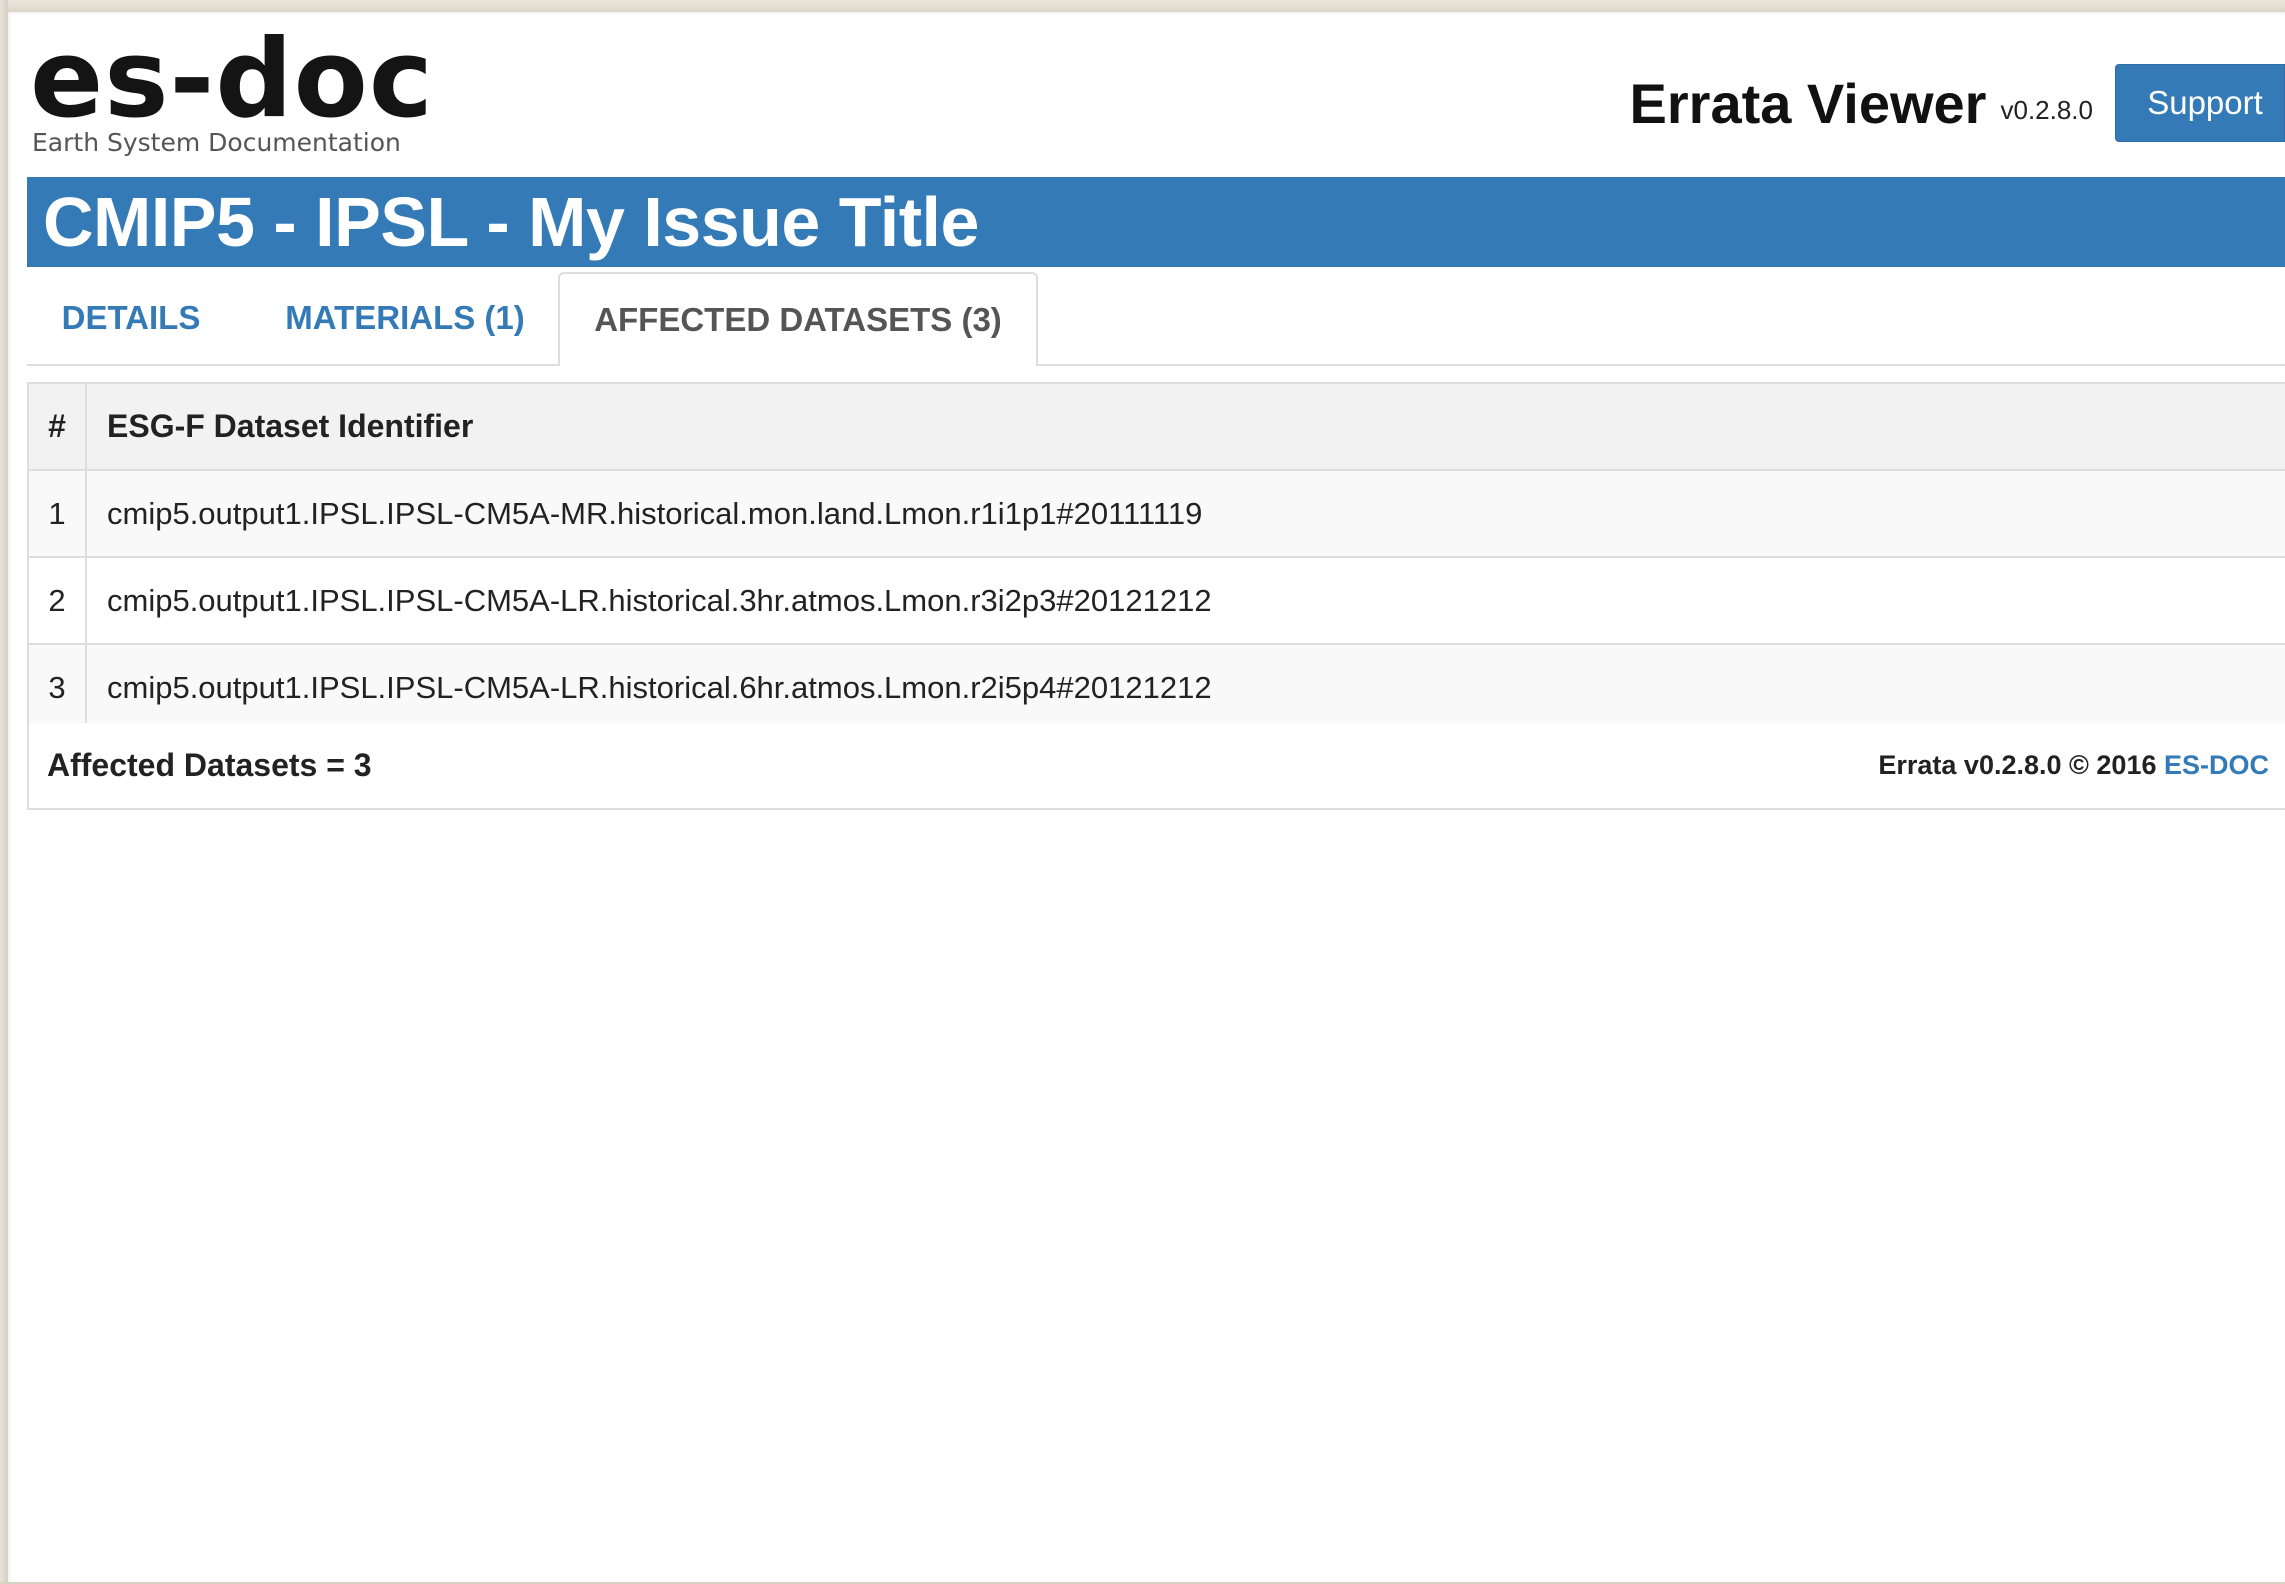 The width and height of the screenshot is (2285, 1584). Describe the element at coordinates (58, 601) in the screenshot. I see `row-number: 2` at that location.